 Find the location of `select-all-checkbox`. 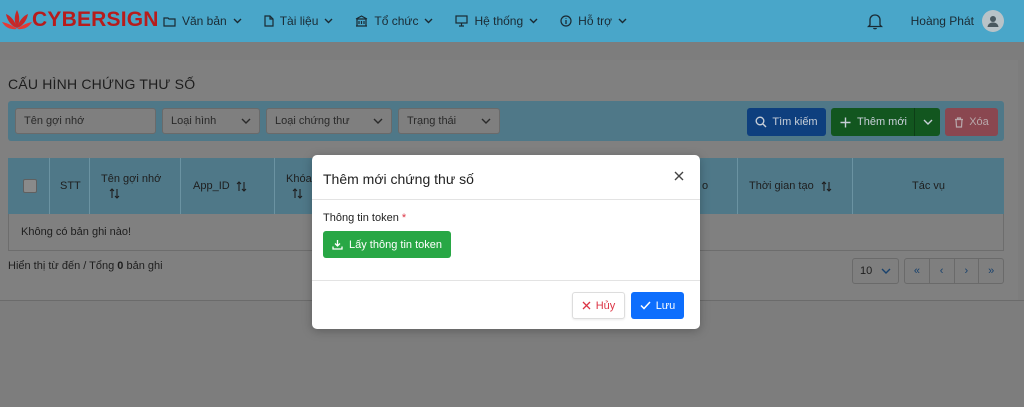

select-all-checkbox is located at coordinates (30, 186).